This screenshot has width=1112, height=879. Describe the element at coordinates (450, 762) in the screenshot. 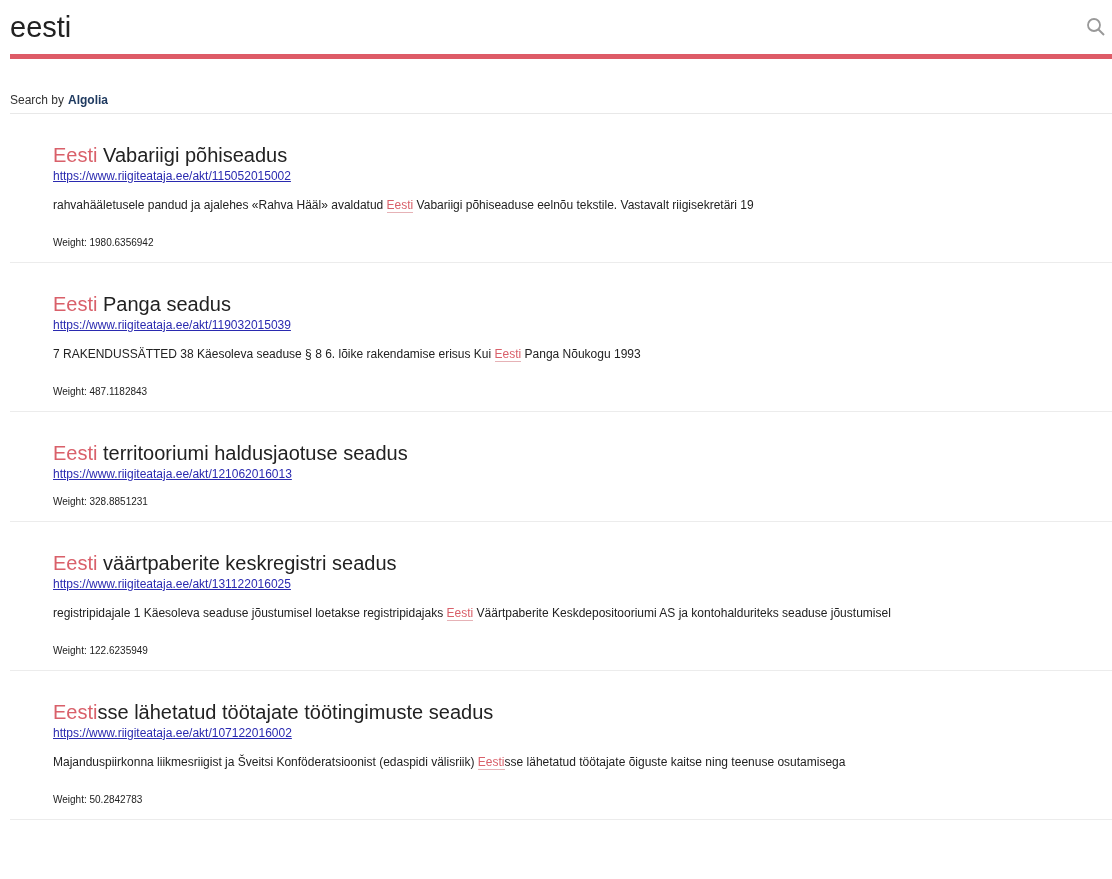

I see `result-snippet: Majanduspiirkonna liikmesriigist ja Šveitsi Konföderatsioonist (edaspidi välisriik) Eestisse lähetatud töötajate õiguste kaitse ning teenuse osutamisega` at that location.